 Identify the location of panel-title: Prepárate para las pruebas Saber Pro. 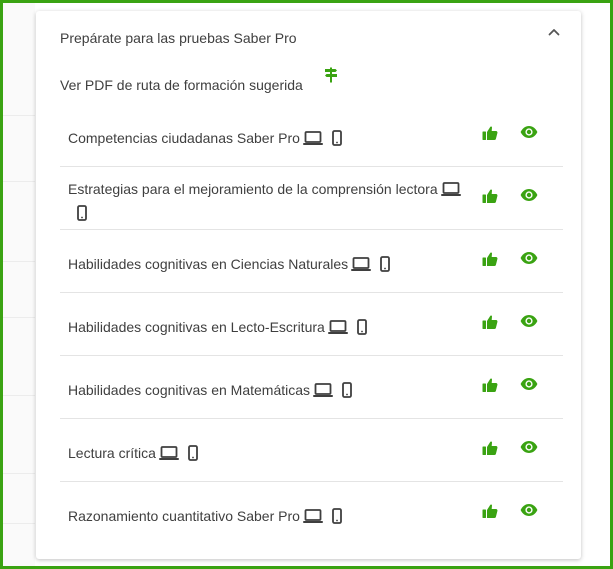
(178, 38).